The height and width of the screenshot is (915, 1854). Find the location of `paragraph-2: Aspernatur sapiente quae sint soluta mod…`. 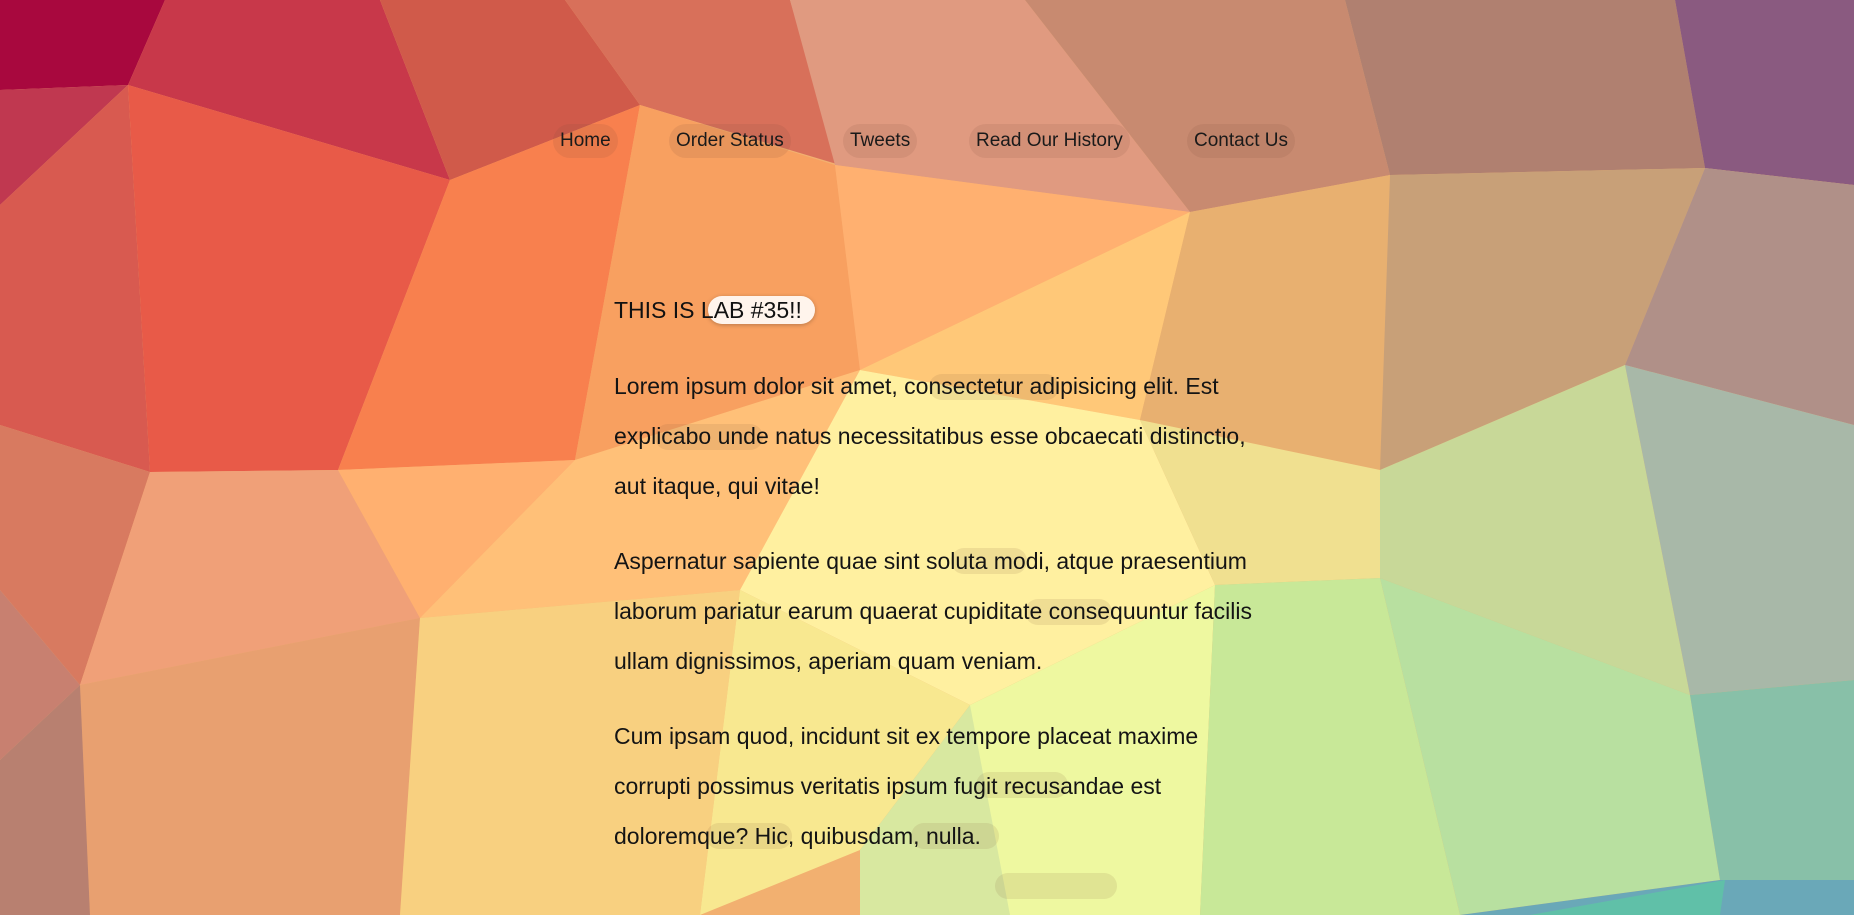

paragraph-2: Aspernatur sapiente quae sint soluta mod… is located at coordinates (933, 611).